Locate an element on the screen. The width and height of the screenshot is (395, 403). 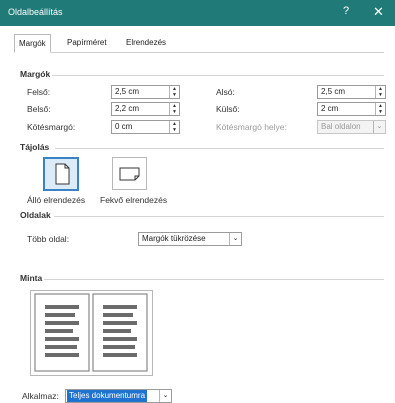
close-button: ✕ is located at coordinates (378, 12).